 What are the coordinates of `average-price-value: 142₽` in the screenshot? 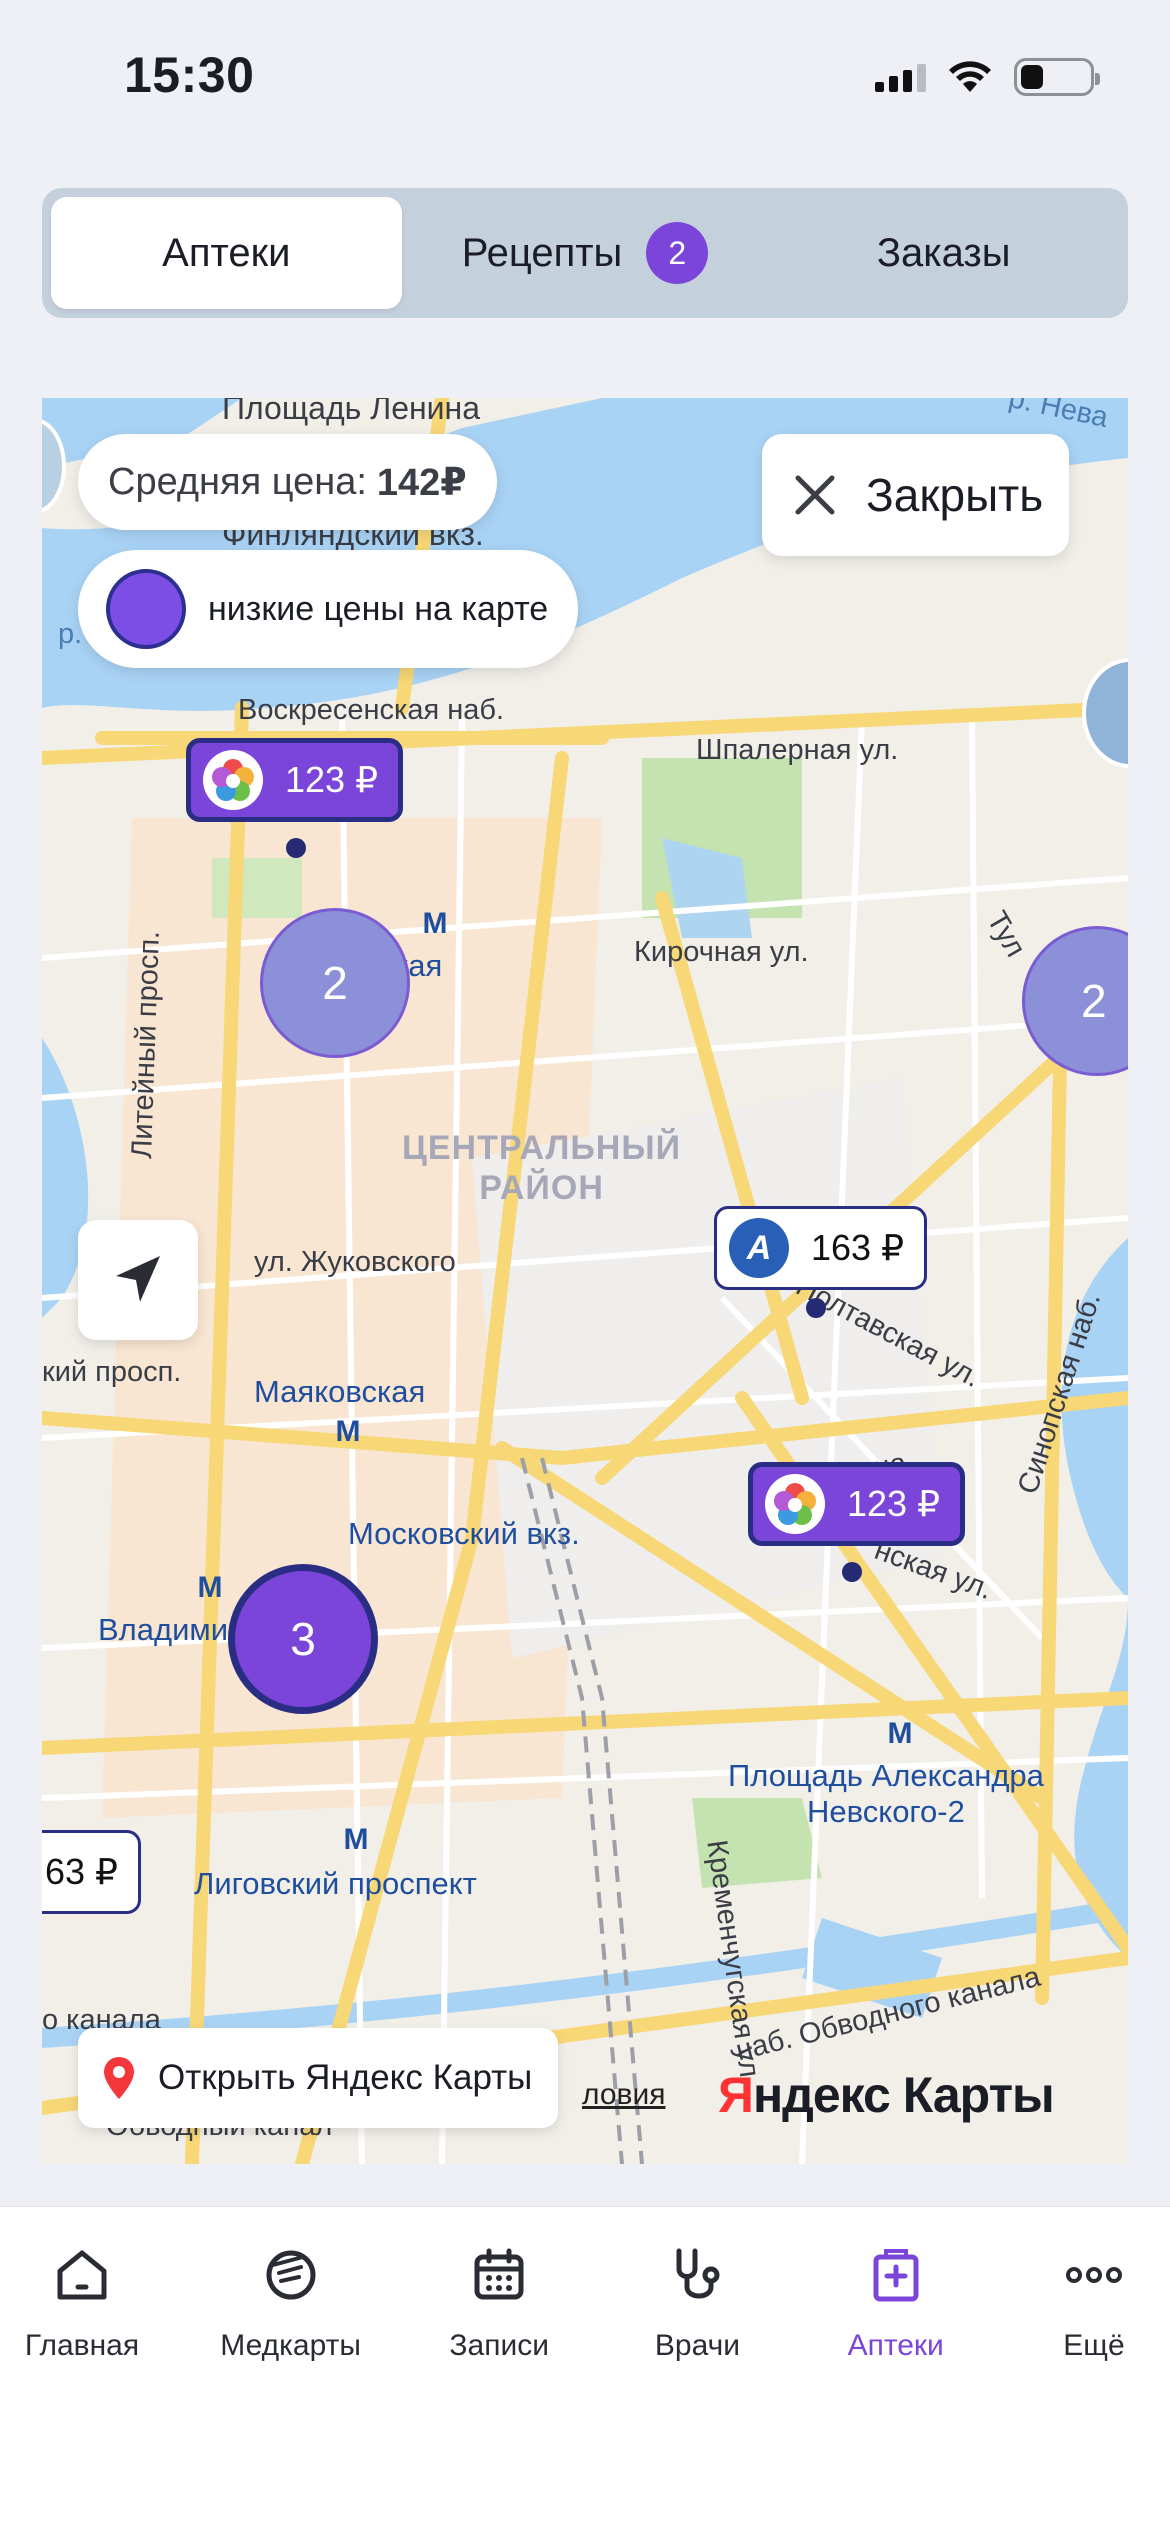 It's located at (421, 482).